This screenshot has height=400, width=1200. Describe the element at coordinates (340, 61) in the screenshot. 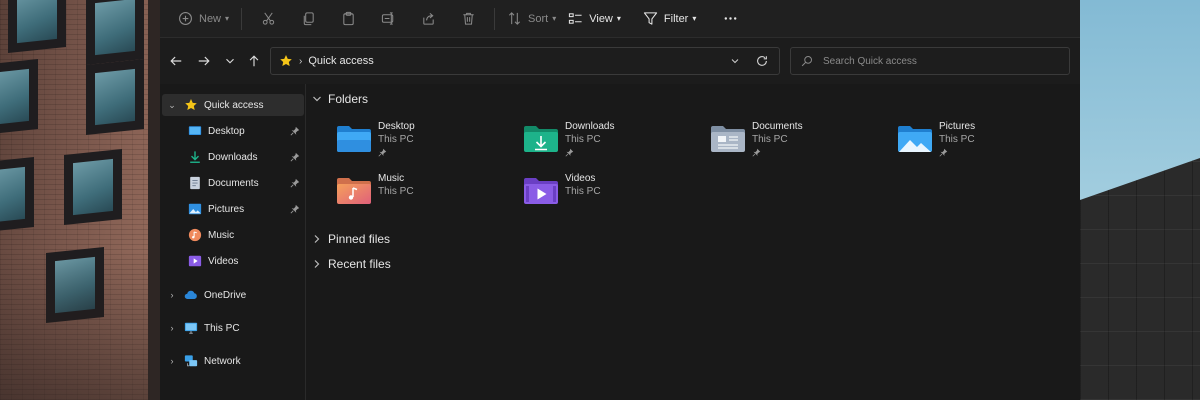

I see `breadcrumb-path: Quick access` at that location.